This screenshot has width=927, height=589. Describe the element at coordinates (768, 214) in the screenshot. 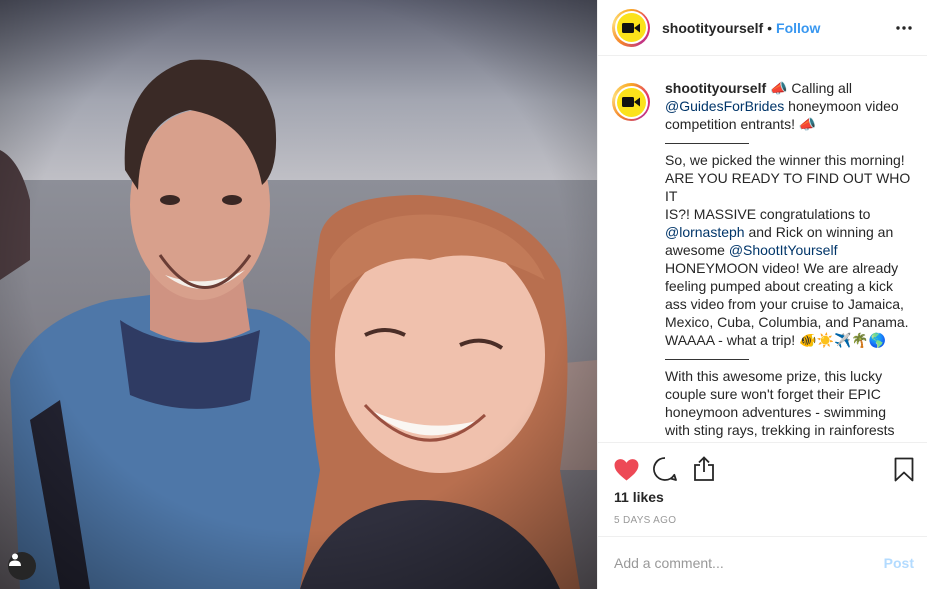

I see `caption-text-run: IS?! MASSIVE congratulations to` at that location.